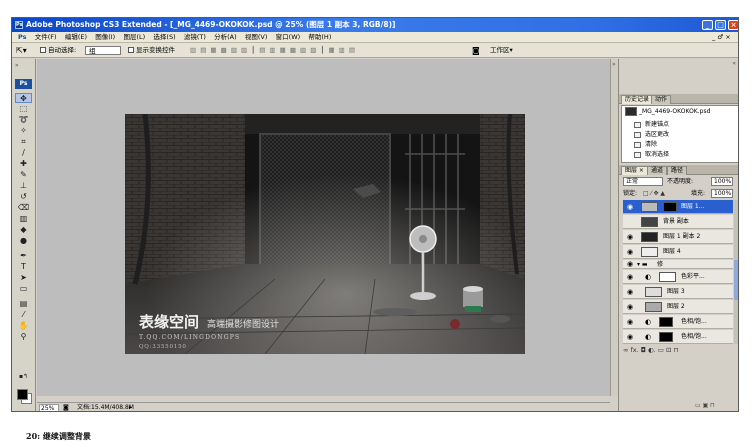 The height and width of the screenshot is (444, 754). I want to click on zoom-field: 25%, so click(49, 407).